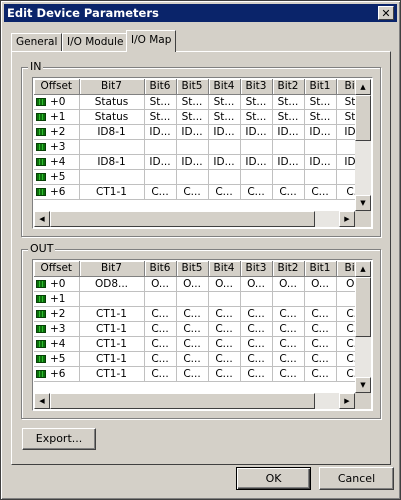 This screenshot has height=500, width=401. I want to click on tab-io-module: I/O Module, so click(95, 42).